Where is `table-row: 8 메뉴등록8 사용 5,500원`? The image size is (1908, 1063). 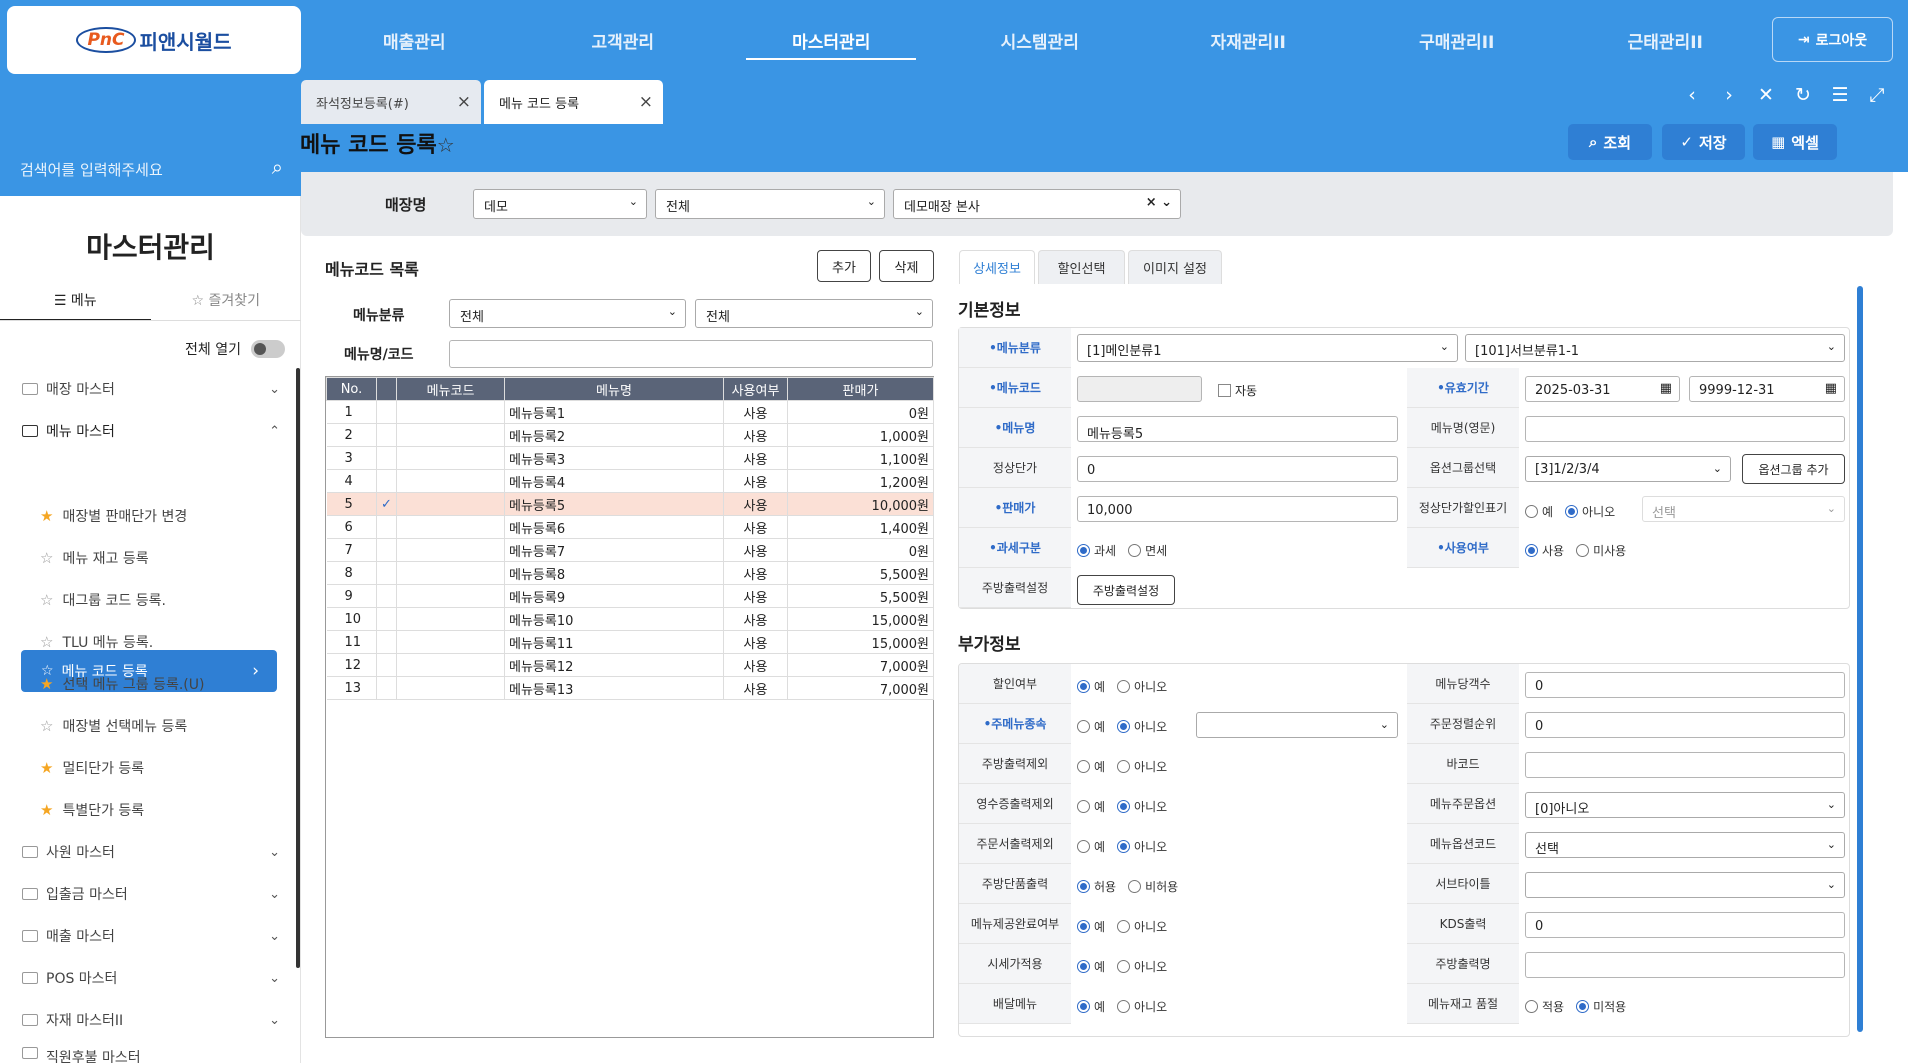 table-row: 8 메뉴등록8 사용 5,500원 is located at coordinates (630, 573).